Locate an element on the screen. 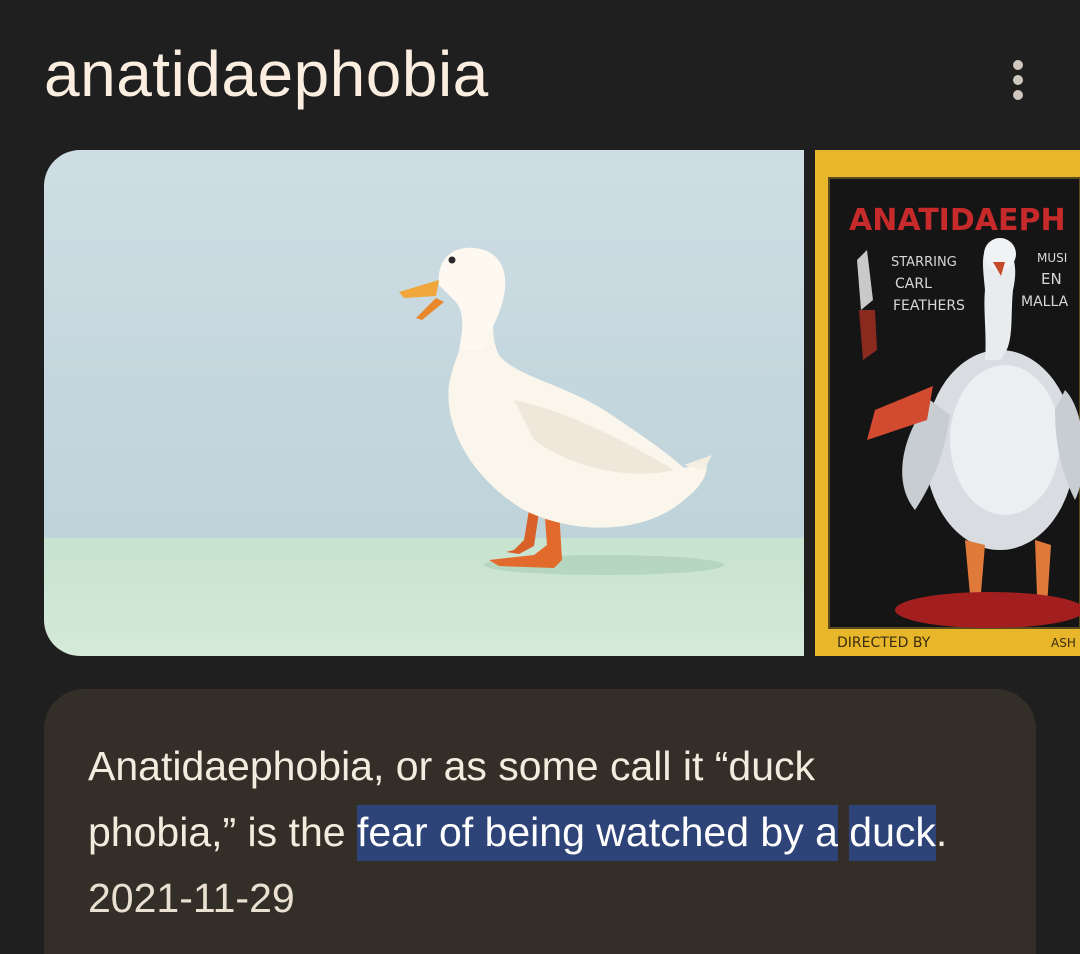  answer-highlight-part1: fear of being watched by a is located at coordinates (597, 833).